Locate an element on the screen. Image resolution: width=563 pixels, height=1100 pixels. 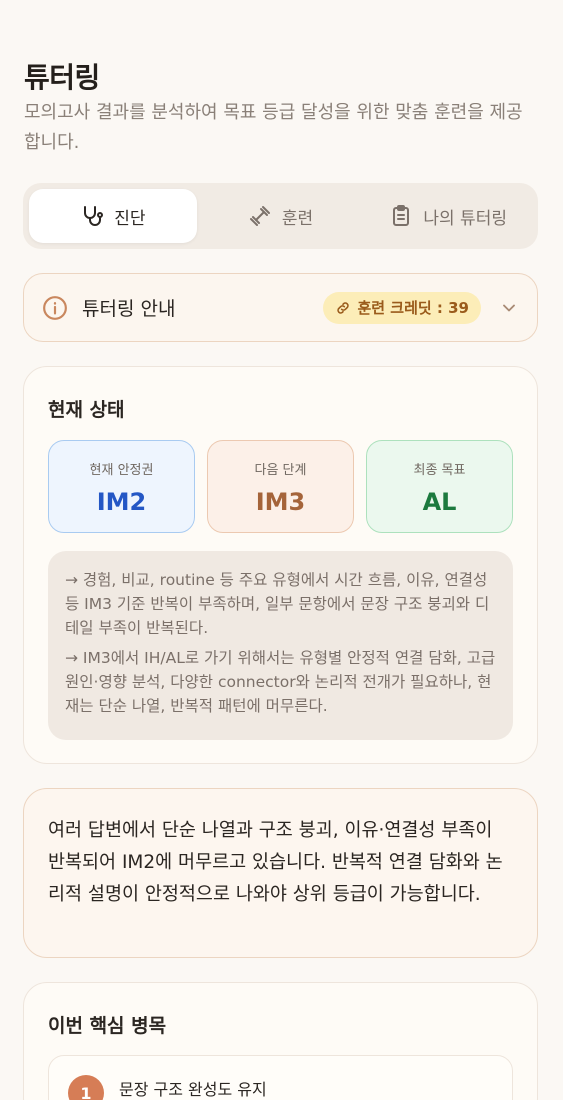
dumbbell-icon is located at coordinates (259, 216).